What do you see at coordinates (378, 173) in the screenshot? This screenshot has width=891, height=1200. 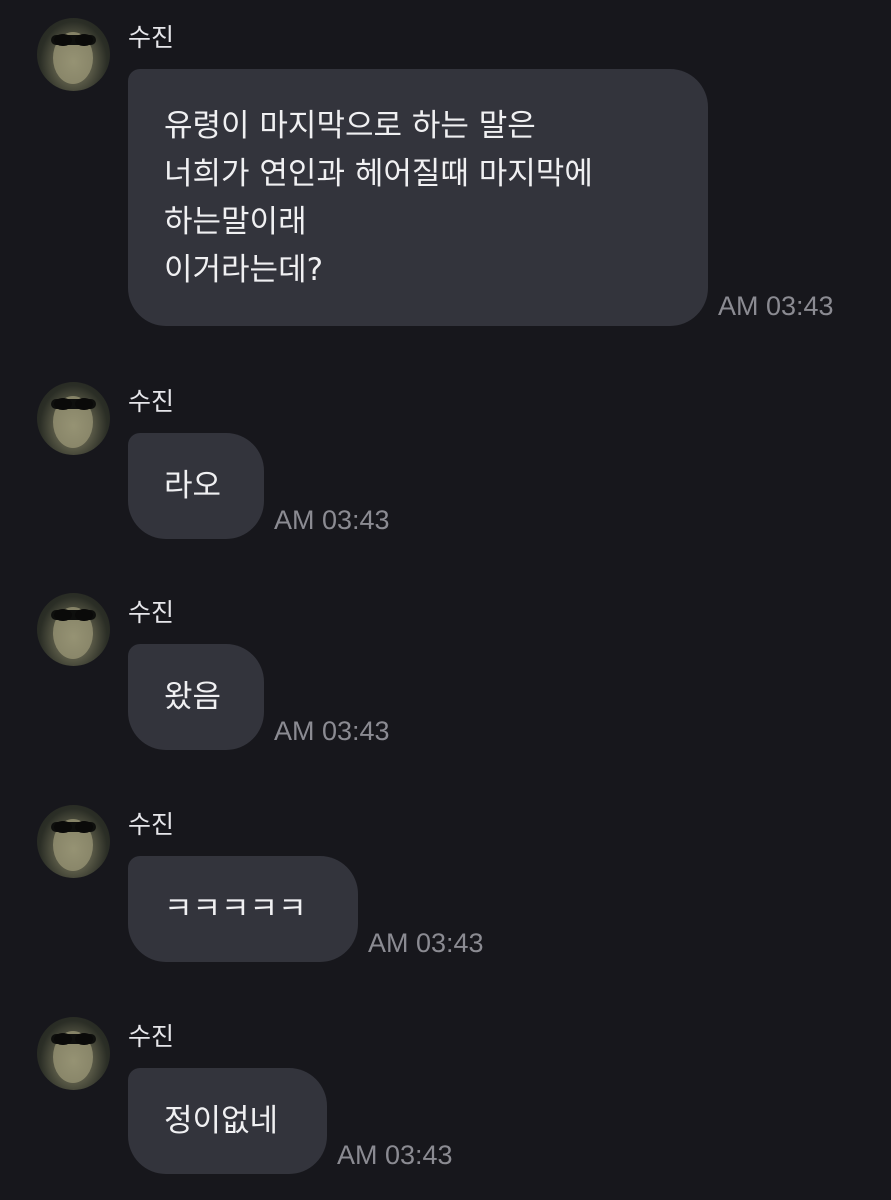 I see `message-line: 너희가 연인과 헤어질때 마지막에` at bounding box center [378, 173].